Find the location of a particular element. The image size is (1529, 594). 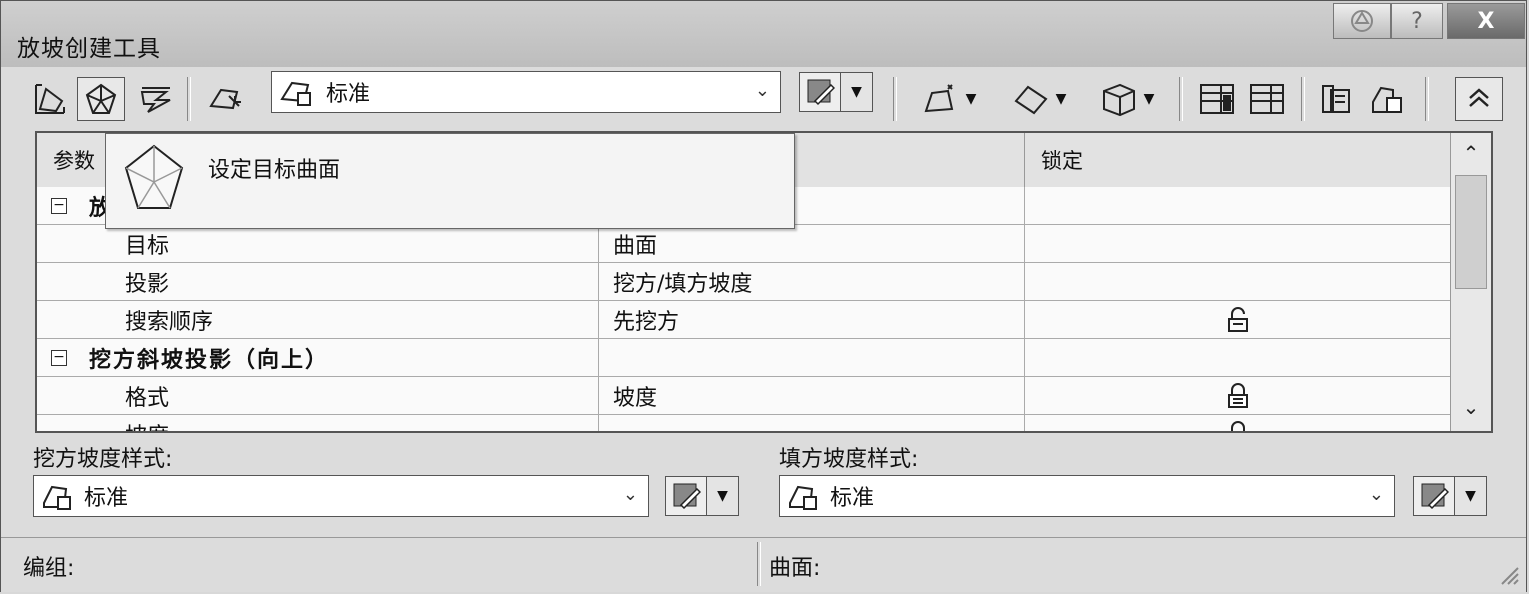

unlock-icon is located at coordinates (1238, 320).